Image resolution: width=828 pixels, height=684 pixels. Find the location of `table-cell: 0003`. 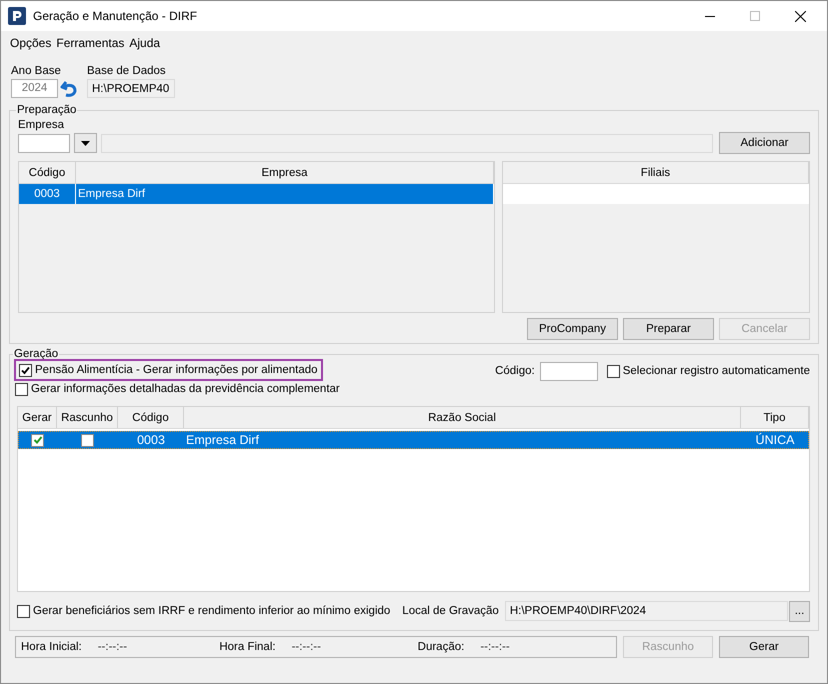

table-cell: 0003 is located at coordinates (47, 194).